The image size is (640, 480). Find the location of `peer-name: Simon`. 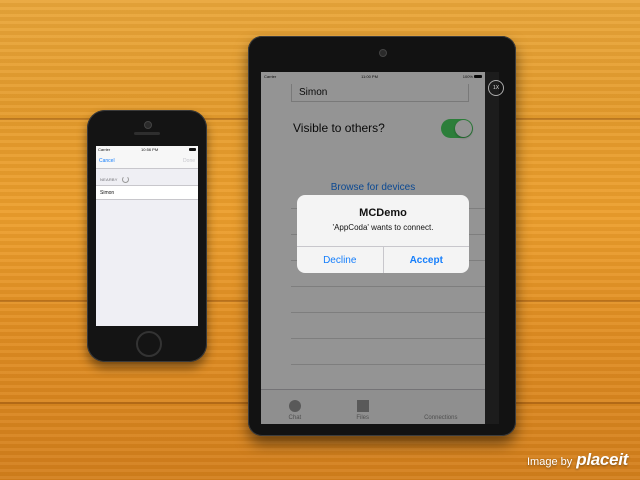

peer-name: Simon is located at coordinates (107, 192).